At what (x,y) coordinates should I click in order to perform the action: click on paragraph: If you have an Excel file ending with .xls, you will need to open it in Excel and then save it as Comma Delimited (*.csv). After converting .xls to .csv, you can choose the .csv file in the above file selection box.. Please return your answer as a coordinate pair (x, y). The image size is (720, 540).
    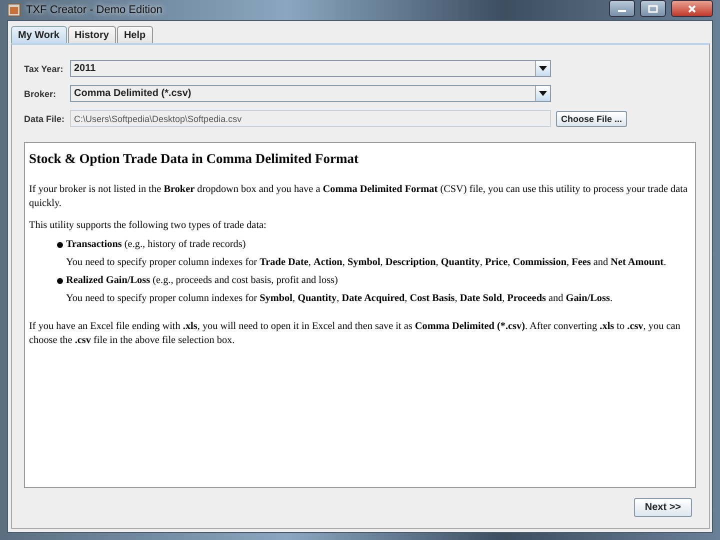
    Looking at the image, I should click on (355, 334).